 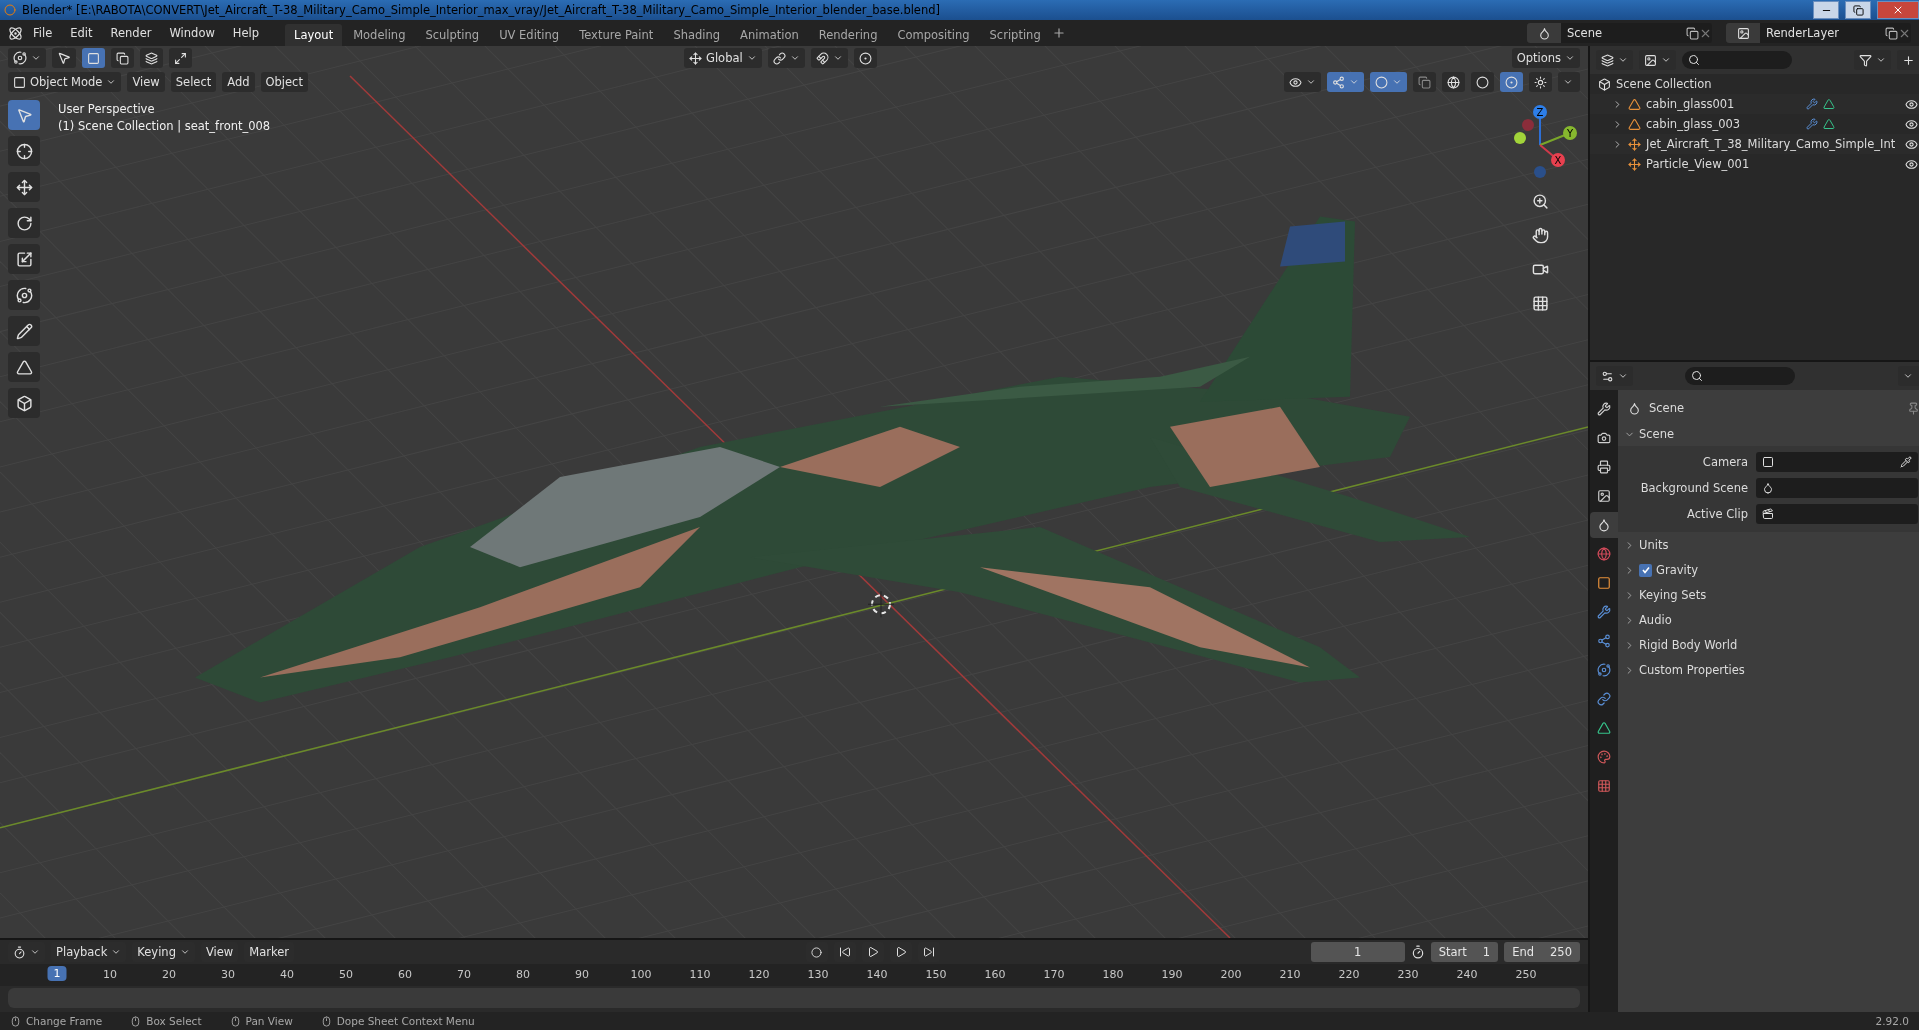 What do you see at coordinates (1540, 140) in the screenshot?
I see `navigation-gizmo: Z Y X` at bounding box center [1540, 140].